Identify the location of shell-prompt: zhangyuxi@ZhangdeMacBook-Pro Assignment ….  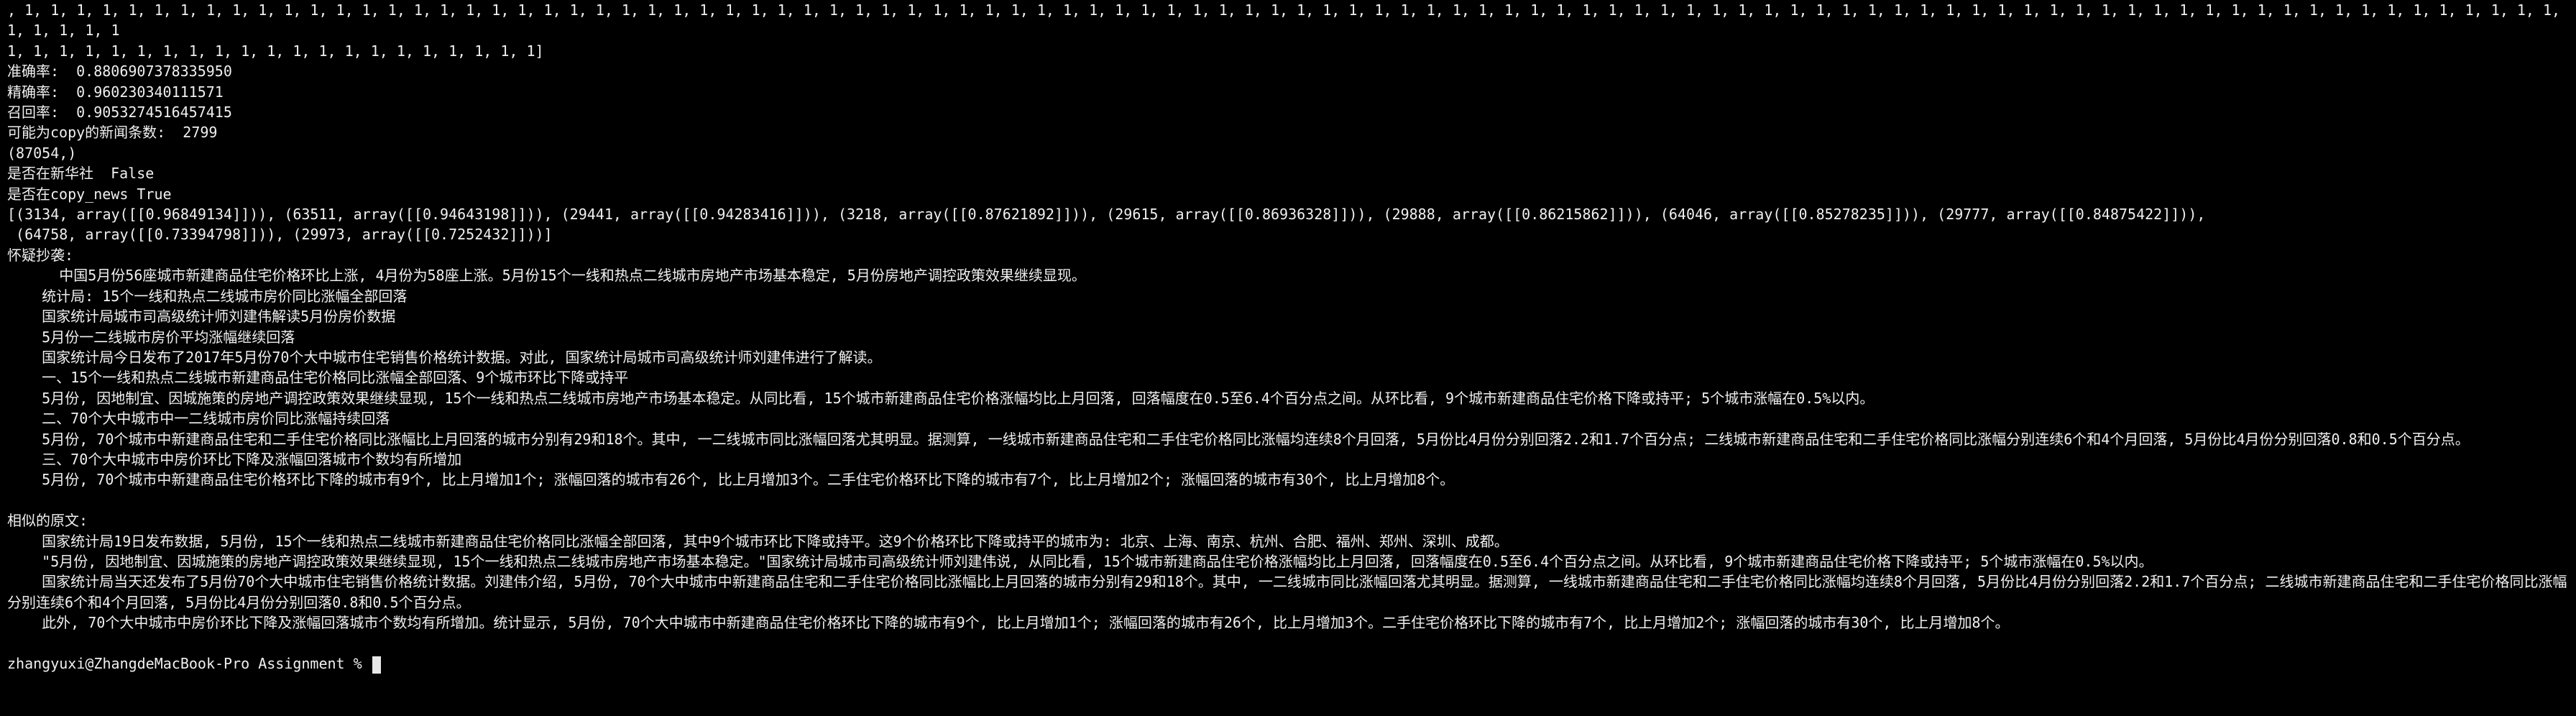
(189, 663).